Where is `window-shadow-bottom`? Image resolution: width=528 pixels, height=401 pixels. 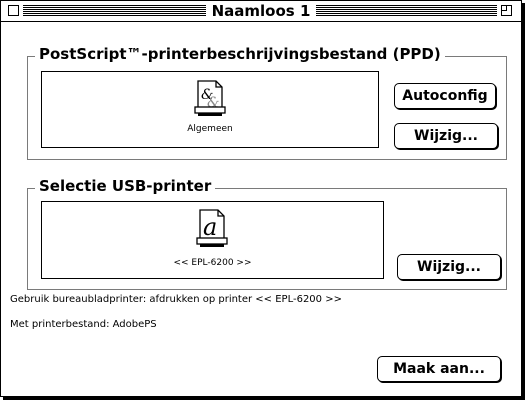 window-shadow-bottom is located at coordinates (264, 398).